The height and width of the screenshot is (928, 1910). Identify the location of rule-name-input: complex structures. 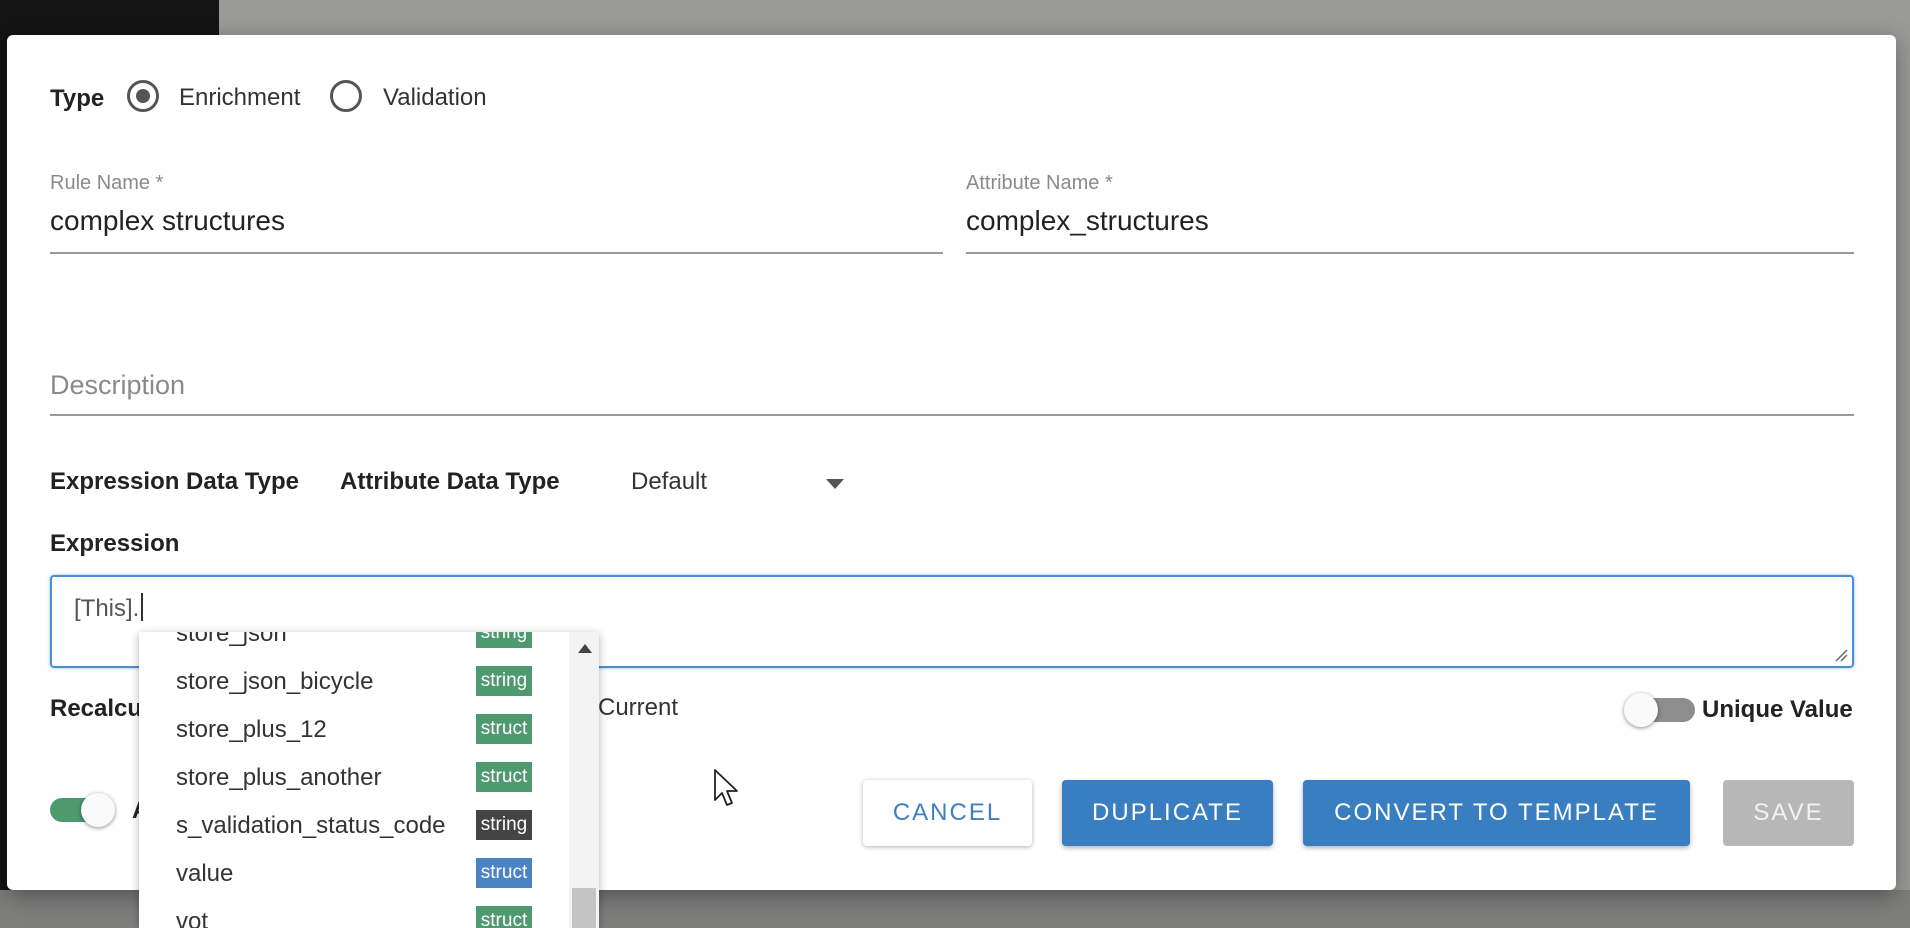
(167, 221).